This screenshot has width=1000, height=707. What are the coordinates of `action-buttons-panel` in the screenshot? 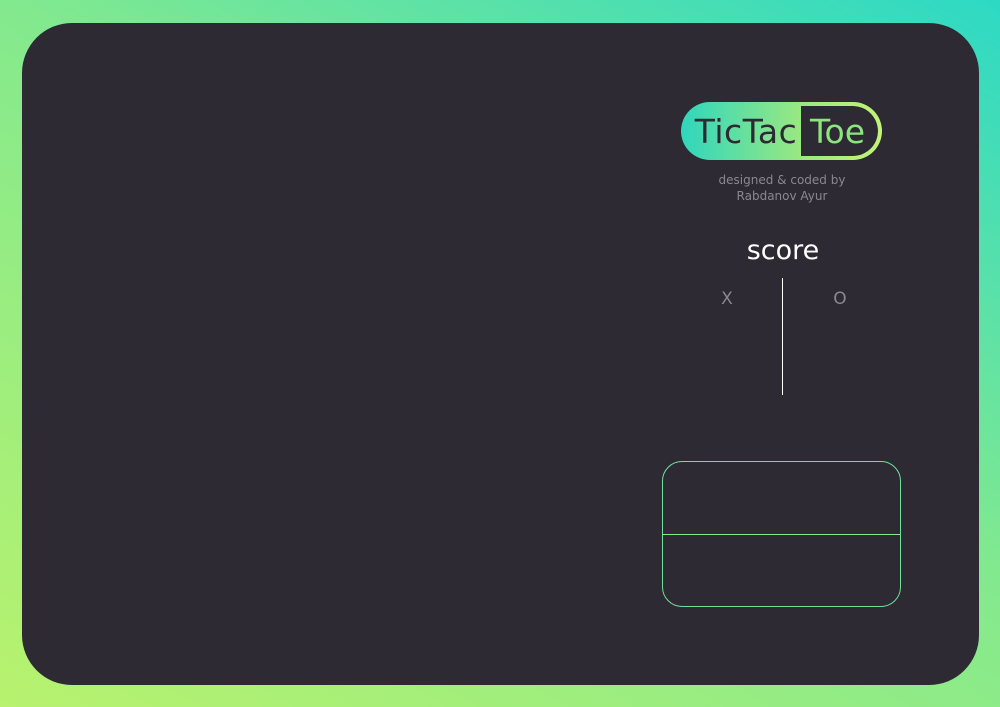 It's located at (781, 534).